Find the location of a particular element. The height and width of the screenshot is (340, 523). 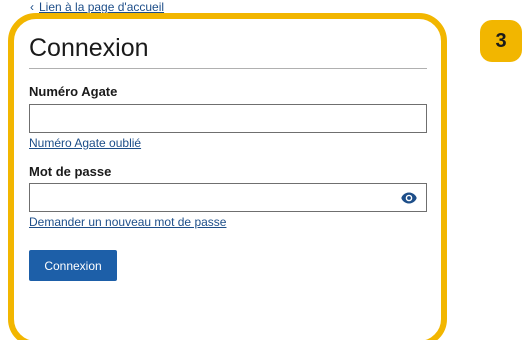

login-button: Connexion is located at coordinates (73, 265).